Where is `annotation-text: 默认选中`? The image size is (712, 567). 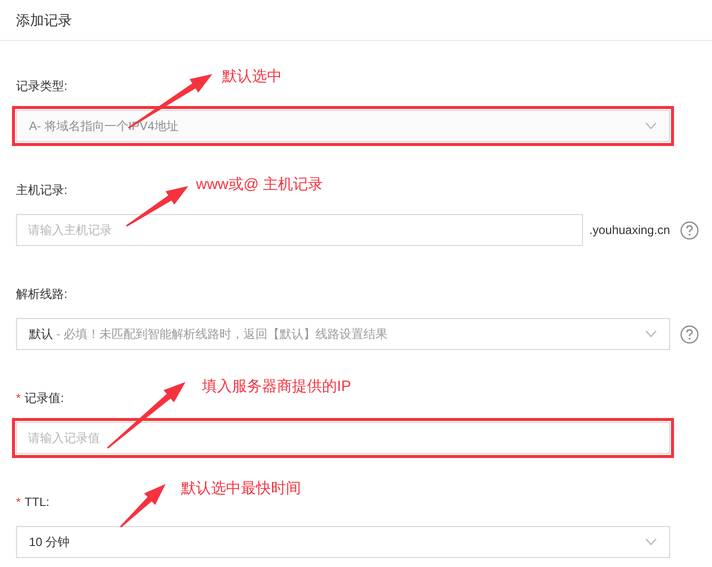
annotation-text: 默认选中 is located at coordinates (252, 77).